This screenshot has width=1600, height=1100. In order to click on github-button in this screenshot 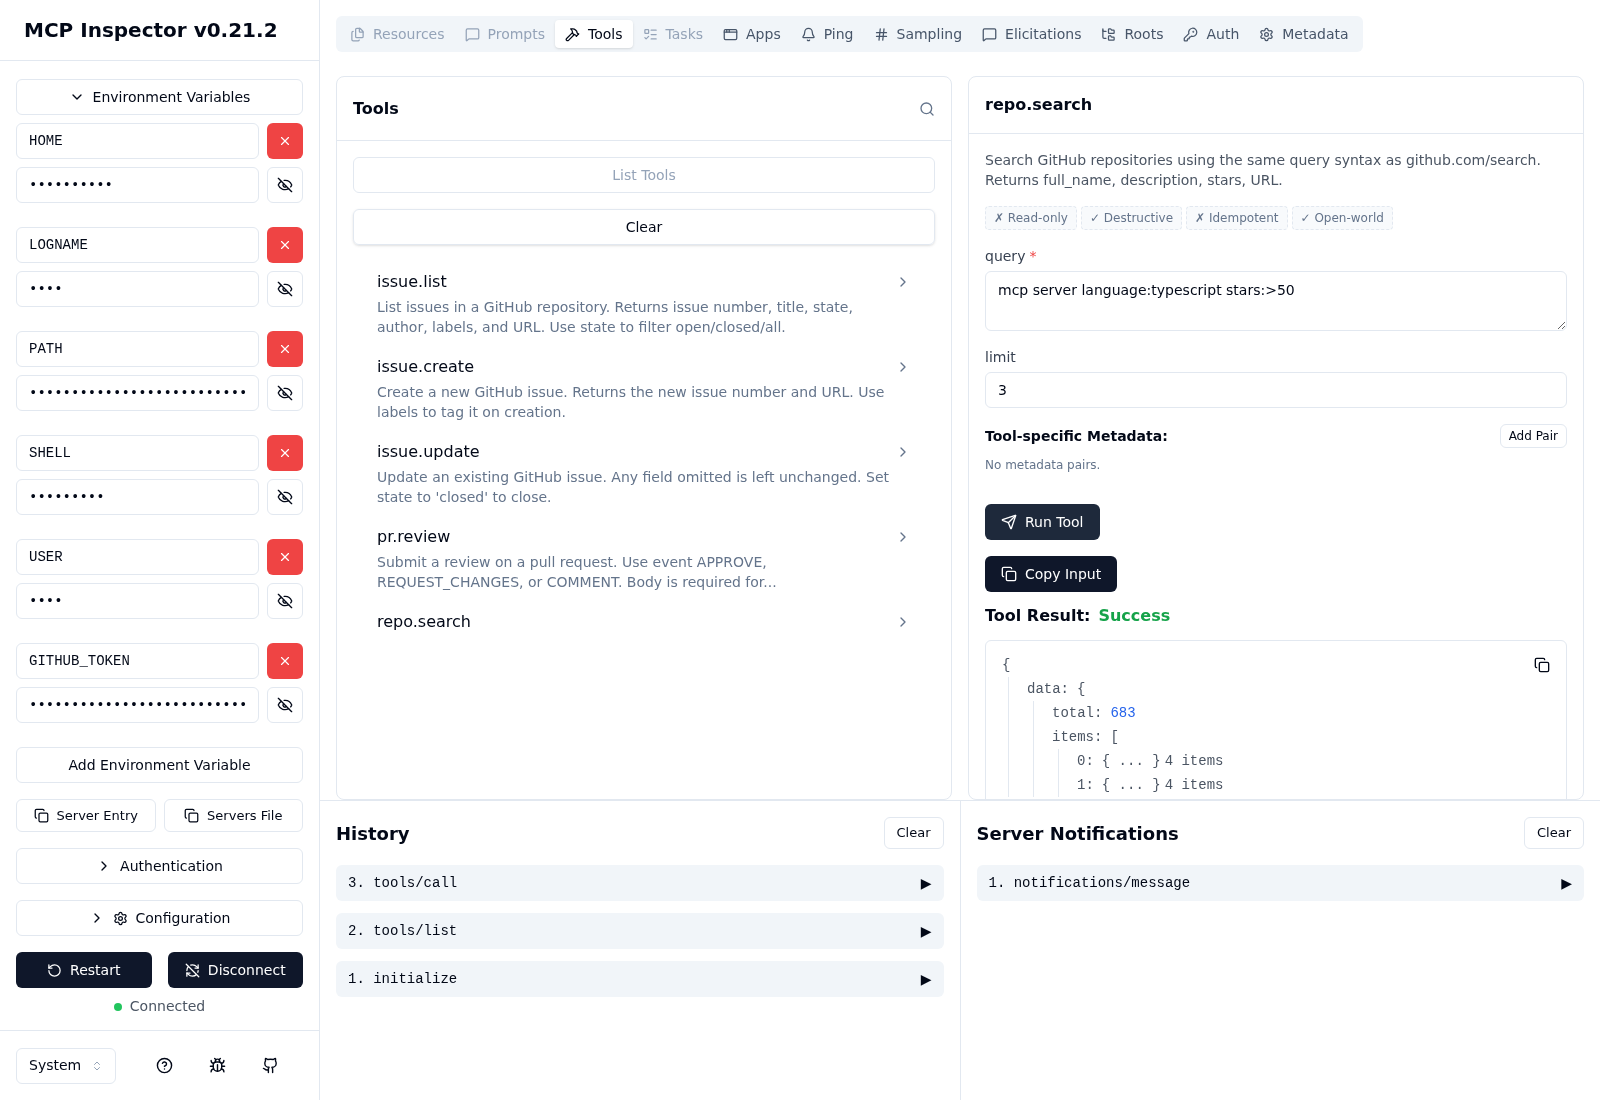, I will do `click(270, 1065)`.